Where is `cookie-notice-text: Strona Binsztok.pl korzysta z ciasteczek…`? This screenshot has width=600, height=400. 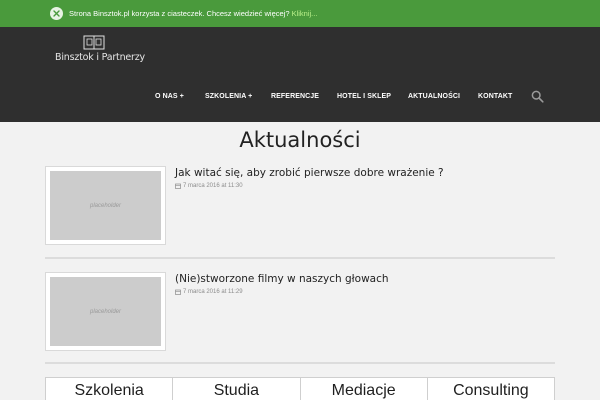 cookie-notice-text: Strona Binsztok.pl korzysta z ciasteczek… is located at coordinates (180, 13).